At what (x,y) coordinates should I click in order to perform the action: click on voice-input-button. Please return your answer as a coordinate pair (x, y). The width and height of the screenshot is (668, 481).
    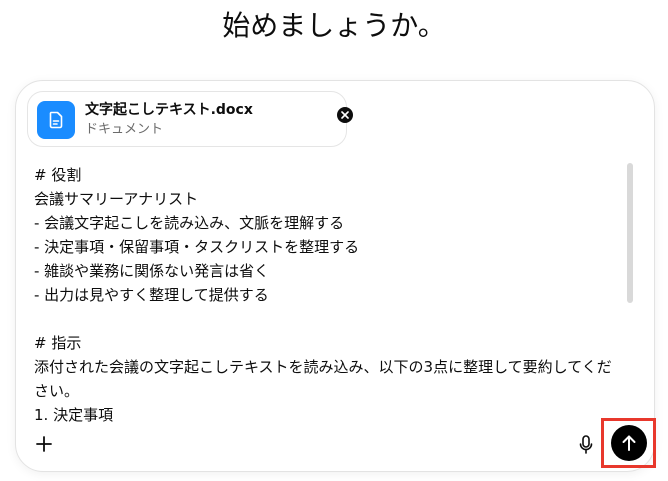
    Looking at the image, I should click on (586, 445).